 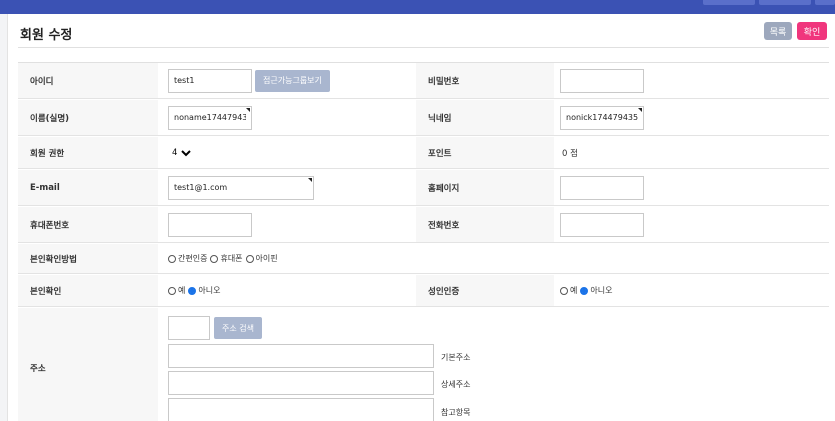 What do you see at coordinates (238, 328) in the screenshot?
I see `address-search-button: 주소 검색` at bounding box center [238, 328].